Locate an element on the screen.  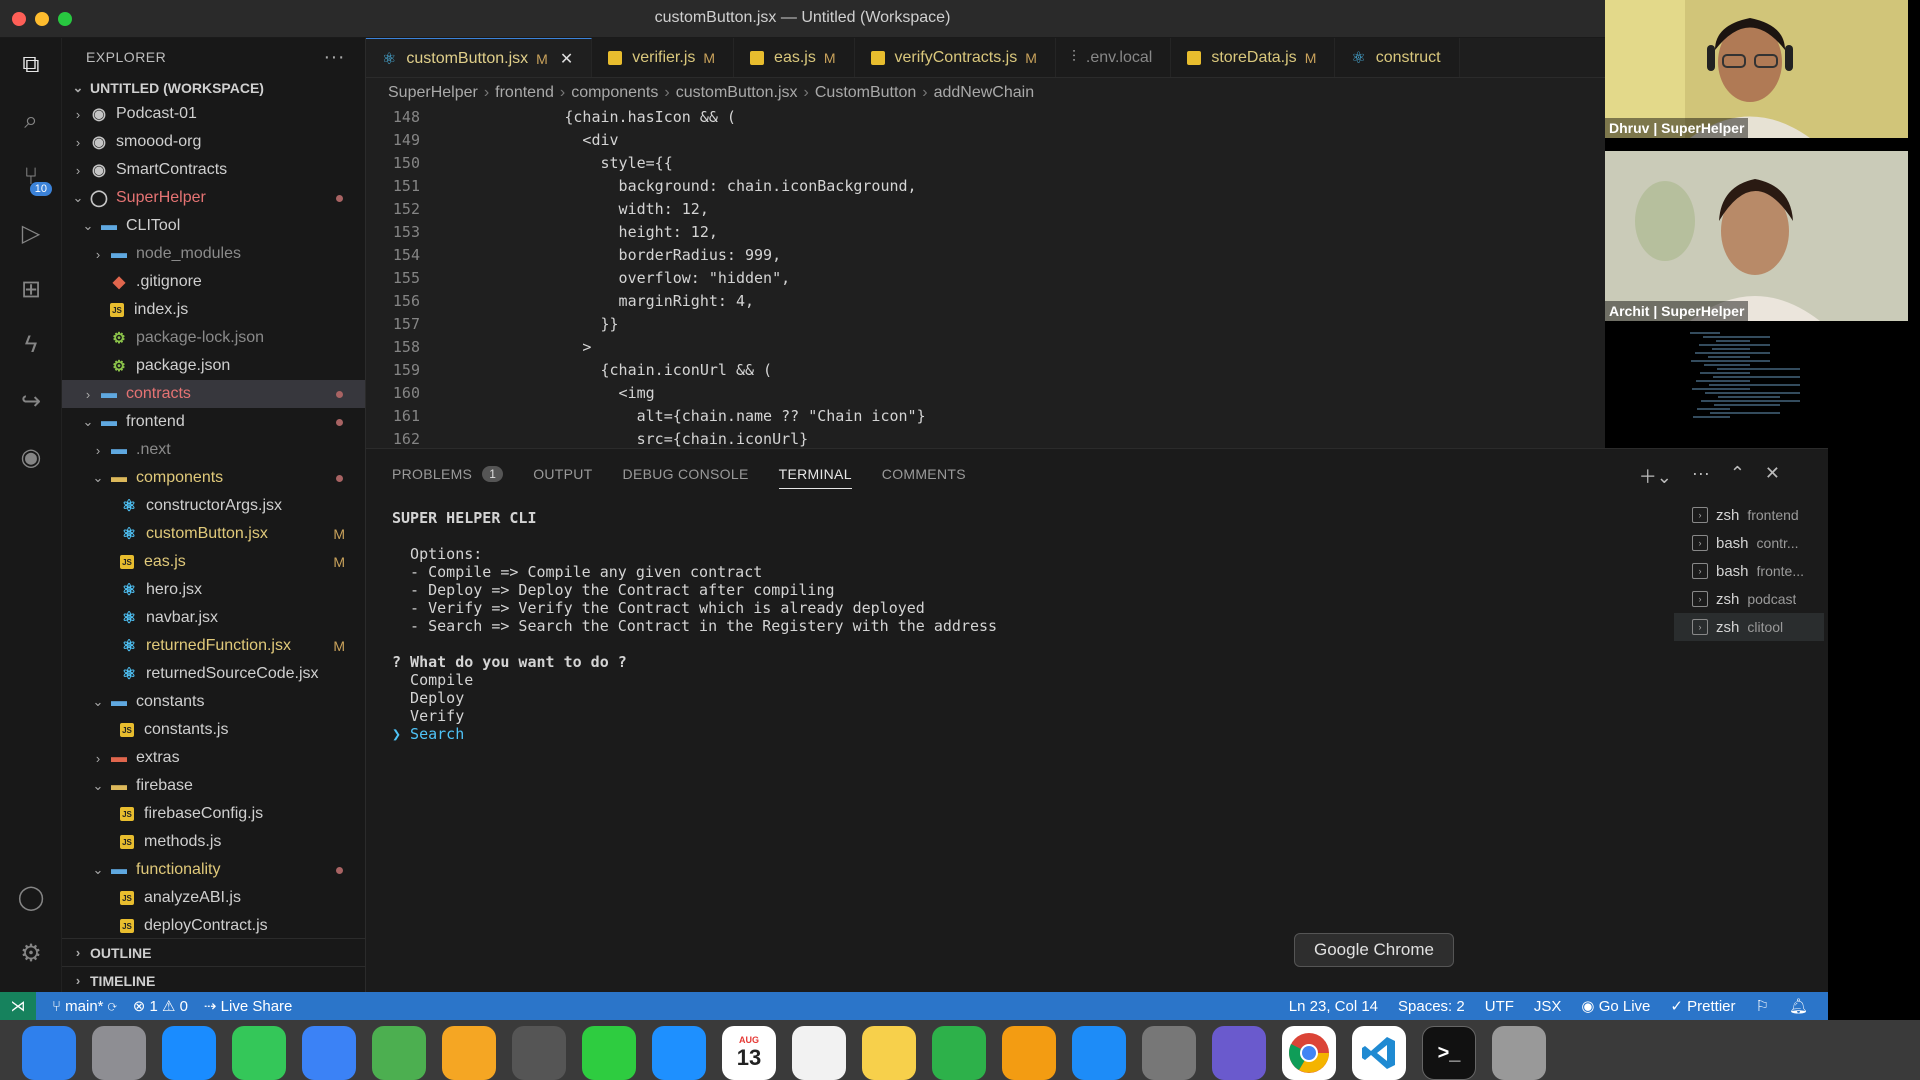
tree-item: ⌄ ▬ components is located at coordinates (213, 478).